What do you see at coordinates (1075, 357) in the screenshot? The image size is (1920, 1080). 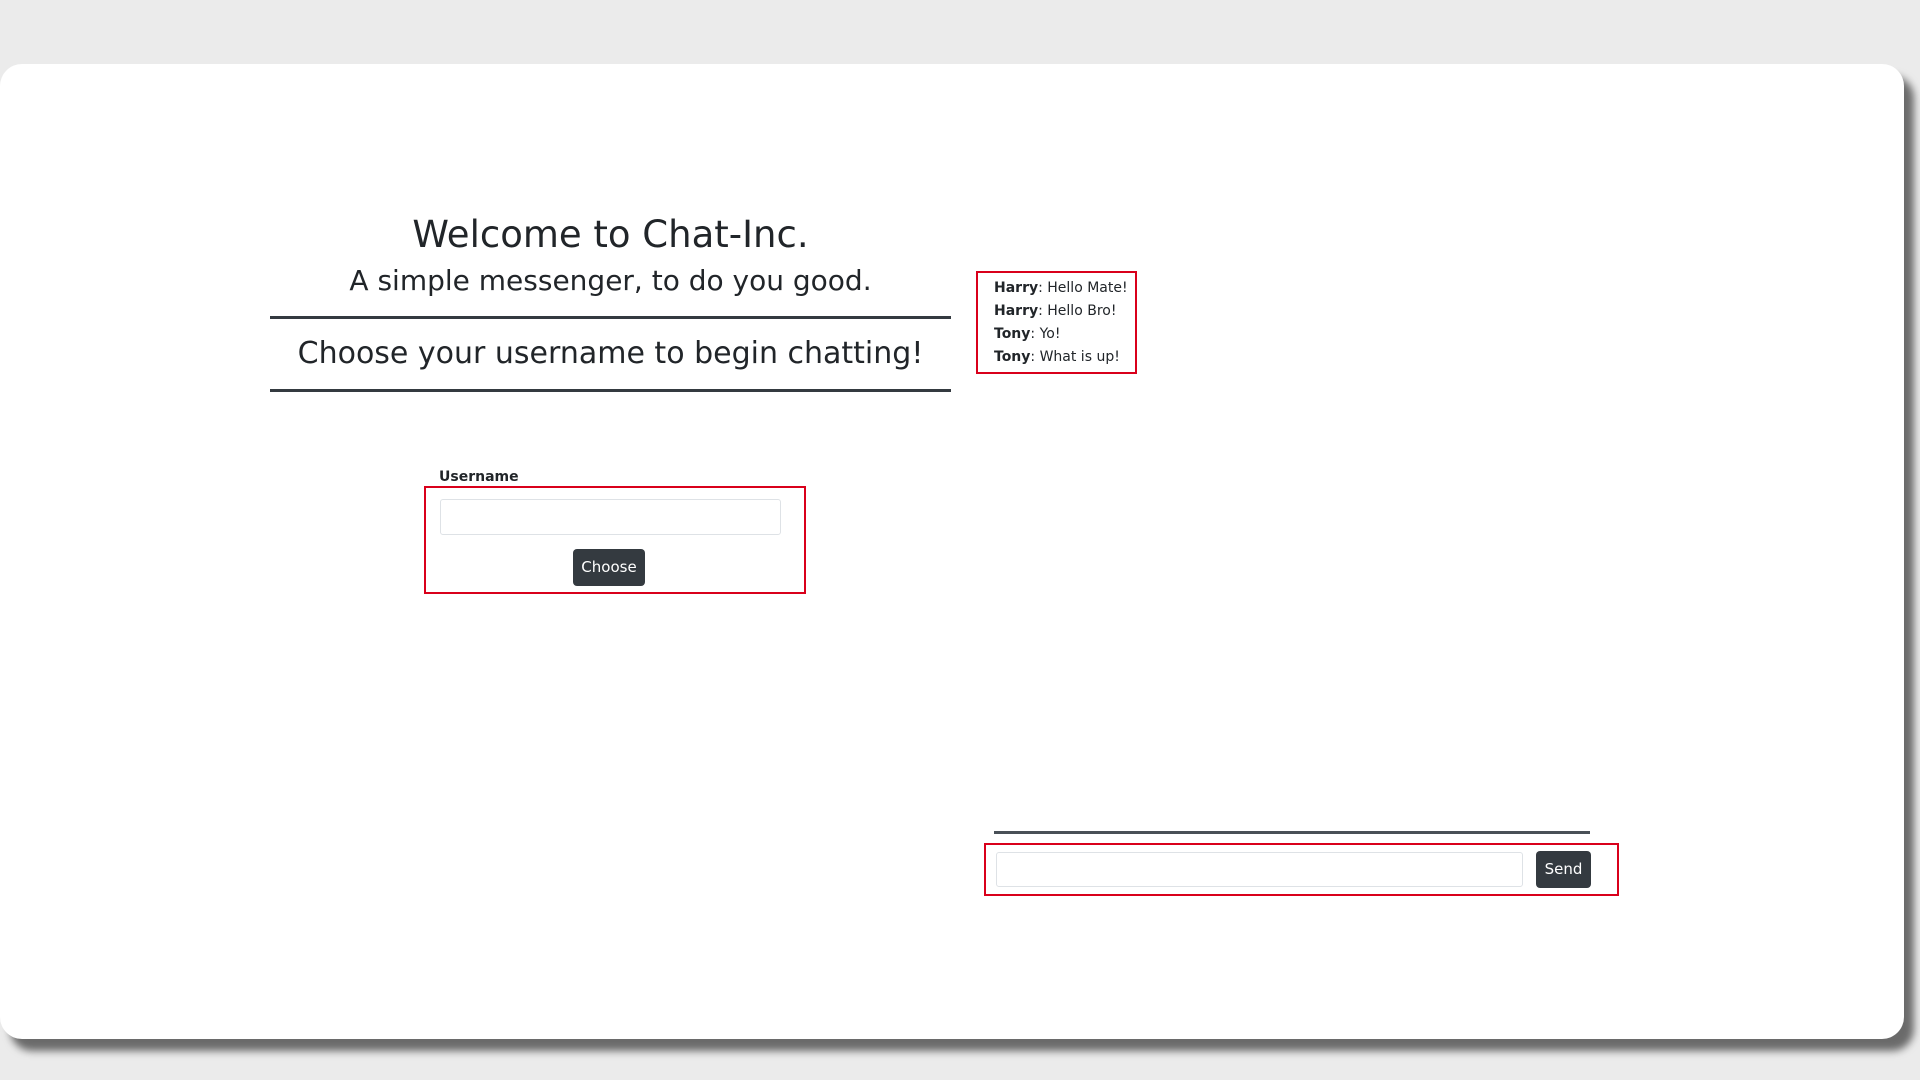 I see `message-text: : What is up!` at bounding box center [1075, 357].